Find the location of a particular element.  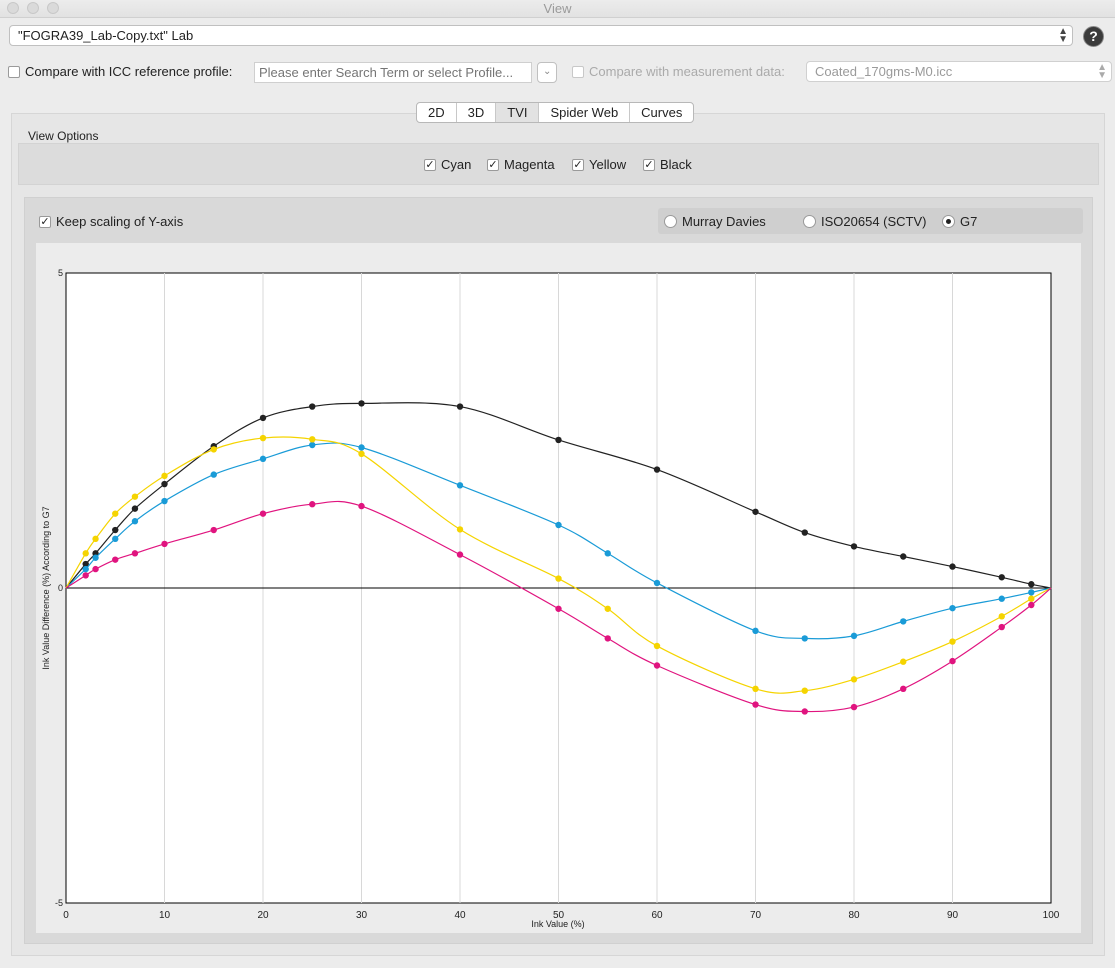

x-tick-label: 100 is located at coordinates (1051, 915).